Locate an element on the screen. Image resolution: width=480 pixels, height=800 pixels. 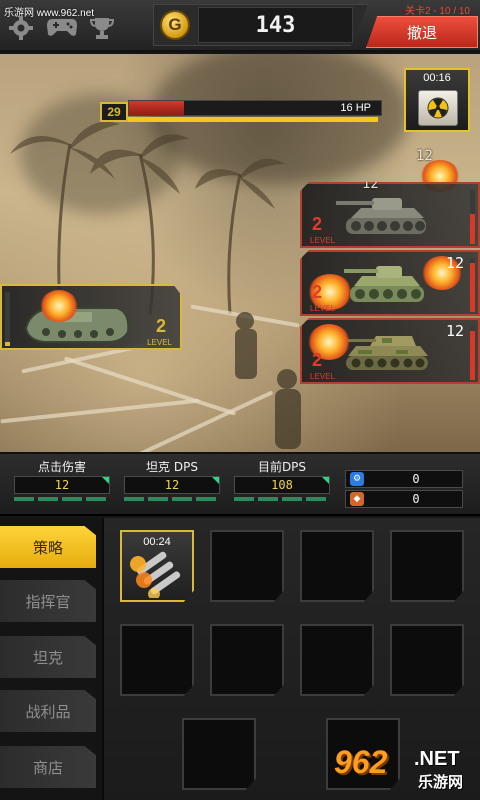
sidebar-item-loot: 战利品 is located at coordinates (48, 711).